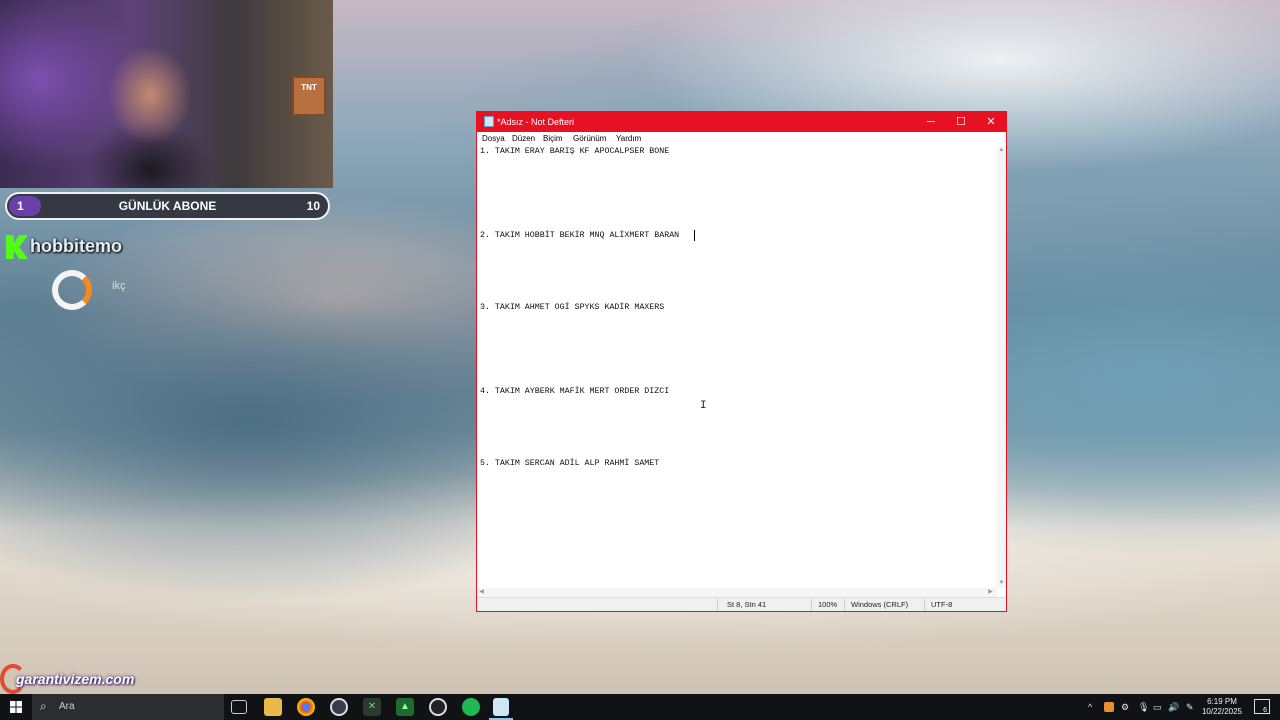 This screenshot has width=1280, height=720. What do you see at coordinates (128, 707) in the screenshot?
I see `taskbar-search: ⌕ Ara` at bounding box center [128, 707].